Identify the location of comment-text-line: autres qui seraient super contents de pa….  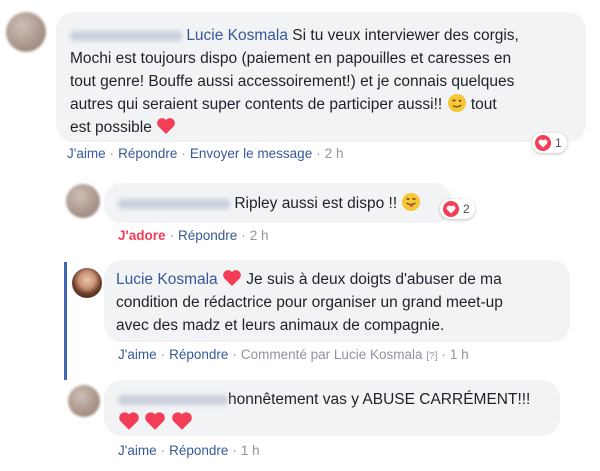
(256, 104).